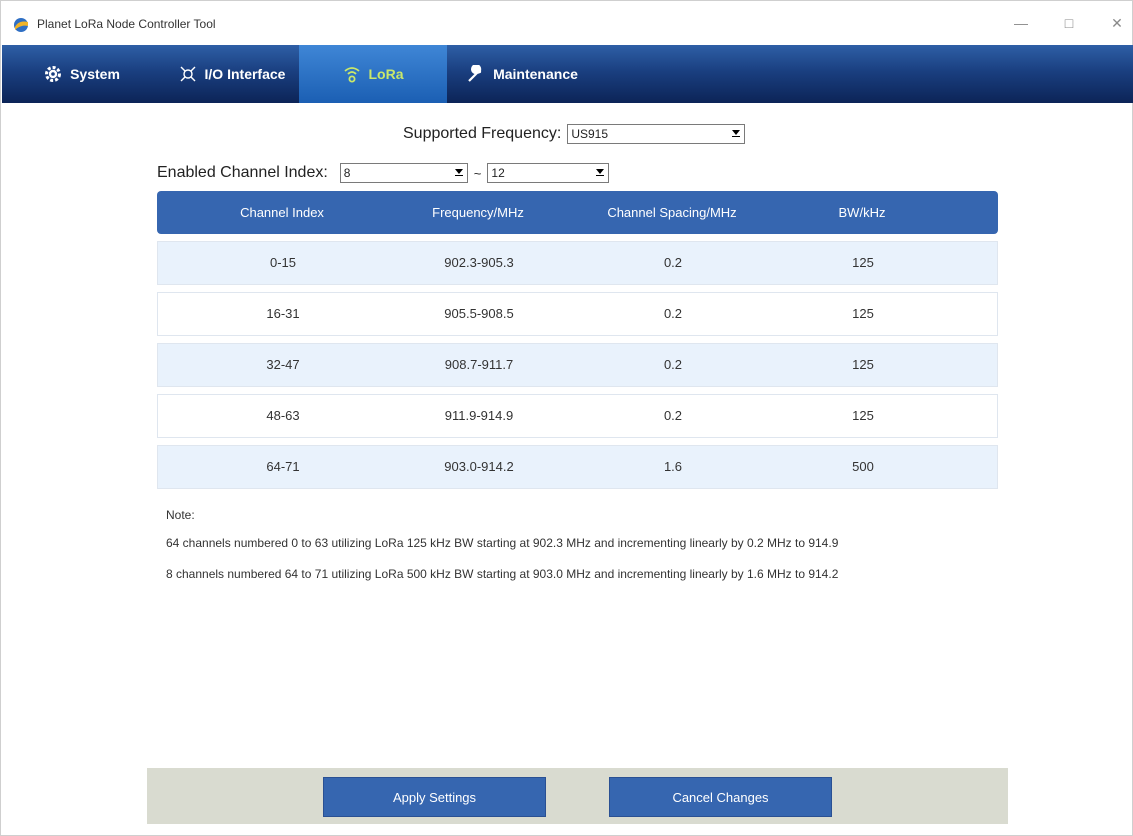 The image size is (1133, 836). What do you see at coordinates (479, 415) in the screenshot?
I see `cell-frequency: 911.9-914.9` at bounding box center [479, 415].